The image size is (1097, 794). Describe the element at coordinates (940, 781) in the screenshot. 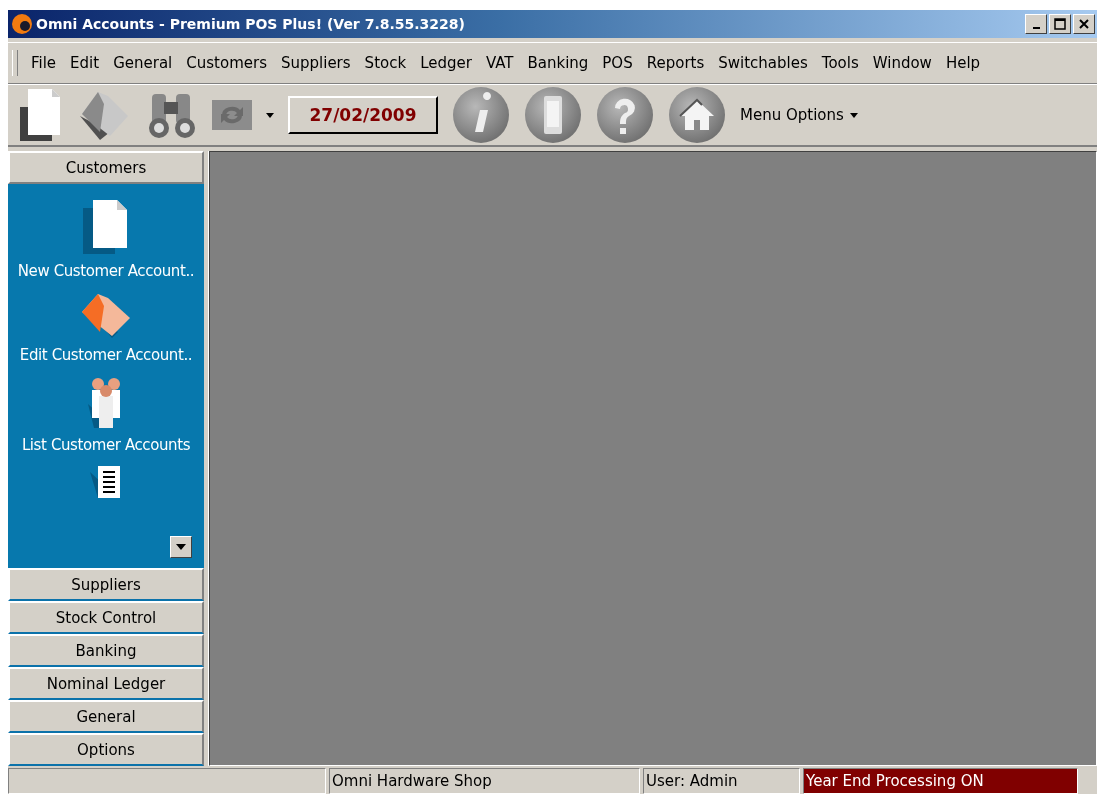

I see `status-text: Year End Processing ON` at that location.